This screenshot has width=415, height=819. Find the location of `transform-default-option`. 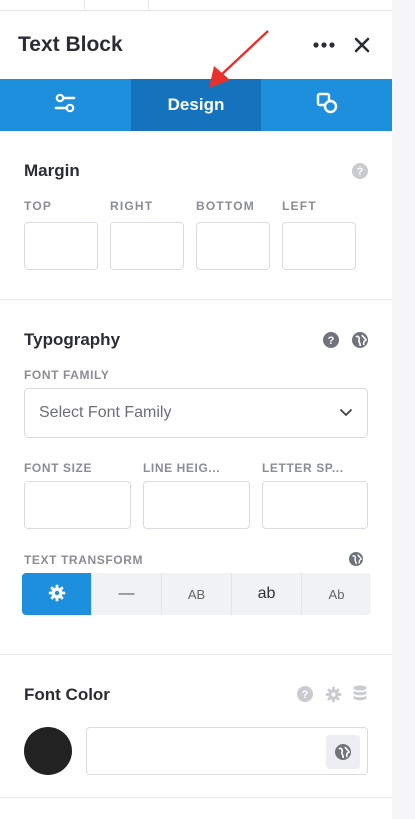

transform-default-option is located at coordinates (57, 594).